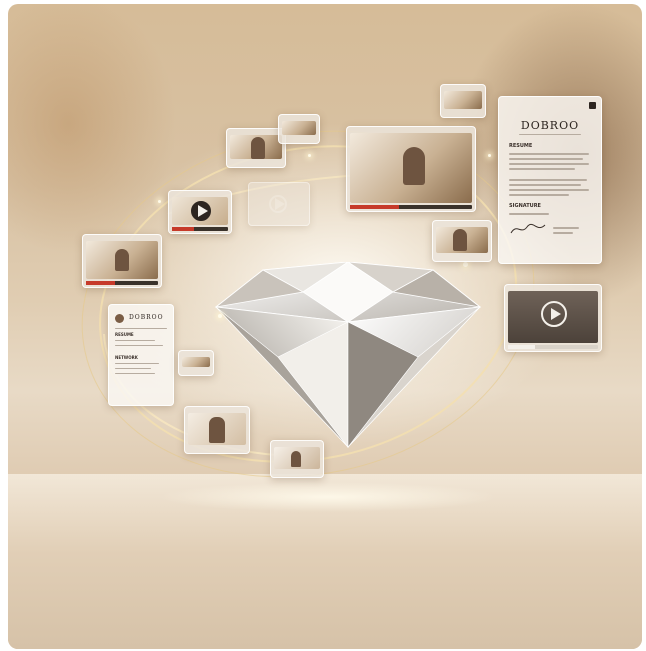  I want to click on avatar, so click(119, 318).